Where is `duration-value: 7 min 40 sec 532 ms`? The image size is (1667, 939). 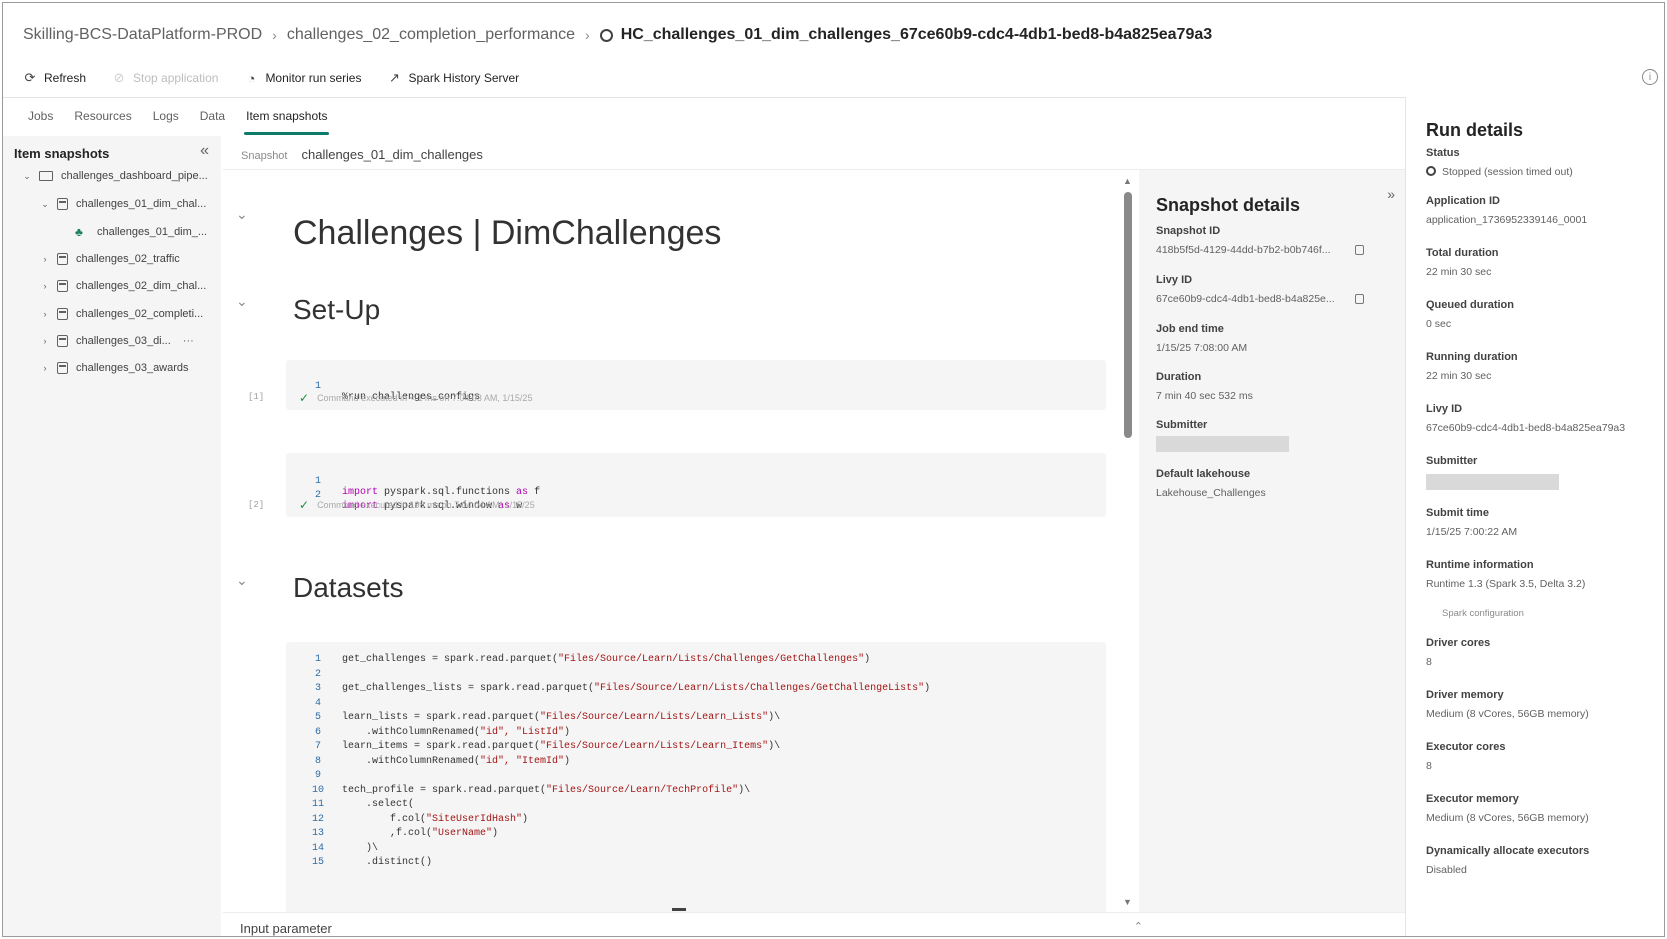
duration-value: 7 min 40 sec 532 ms is located at coordinates (1204, 396).